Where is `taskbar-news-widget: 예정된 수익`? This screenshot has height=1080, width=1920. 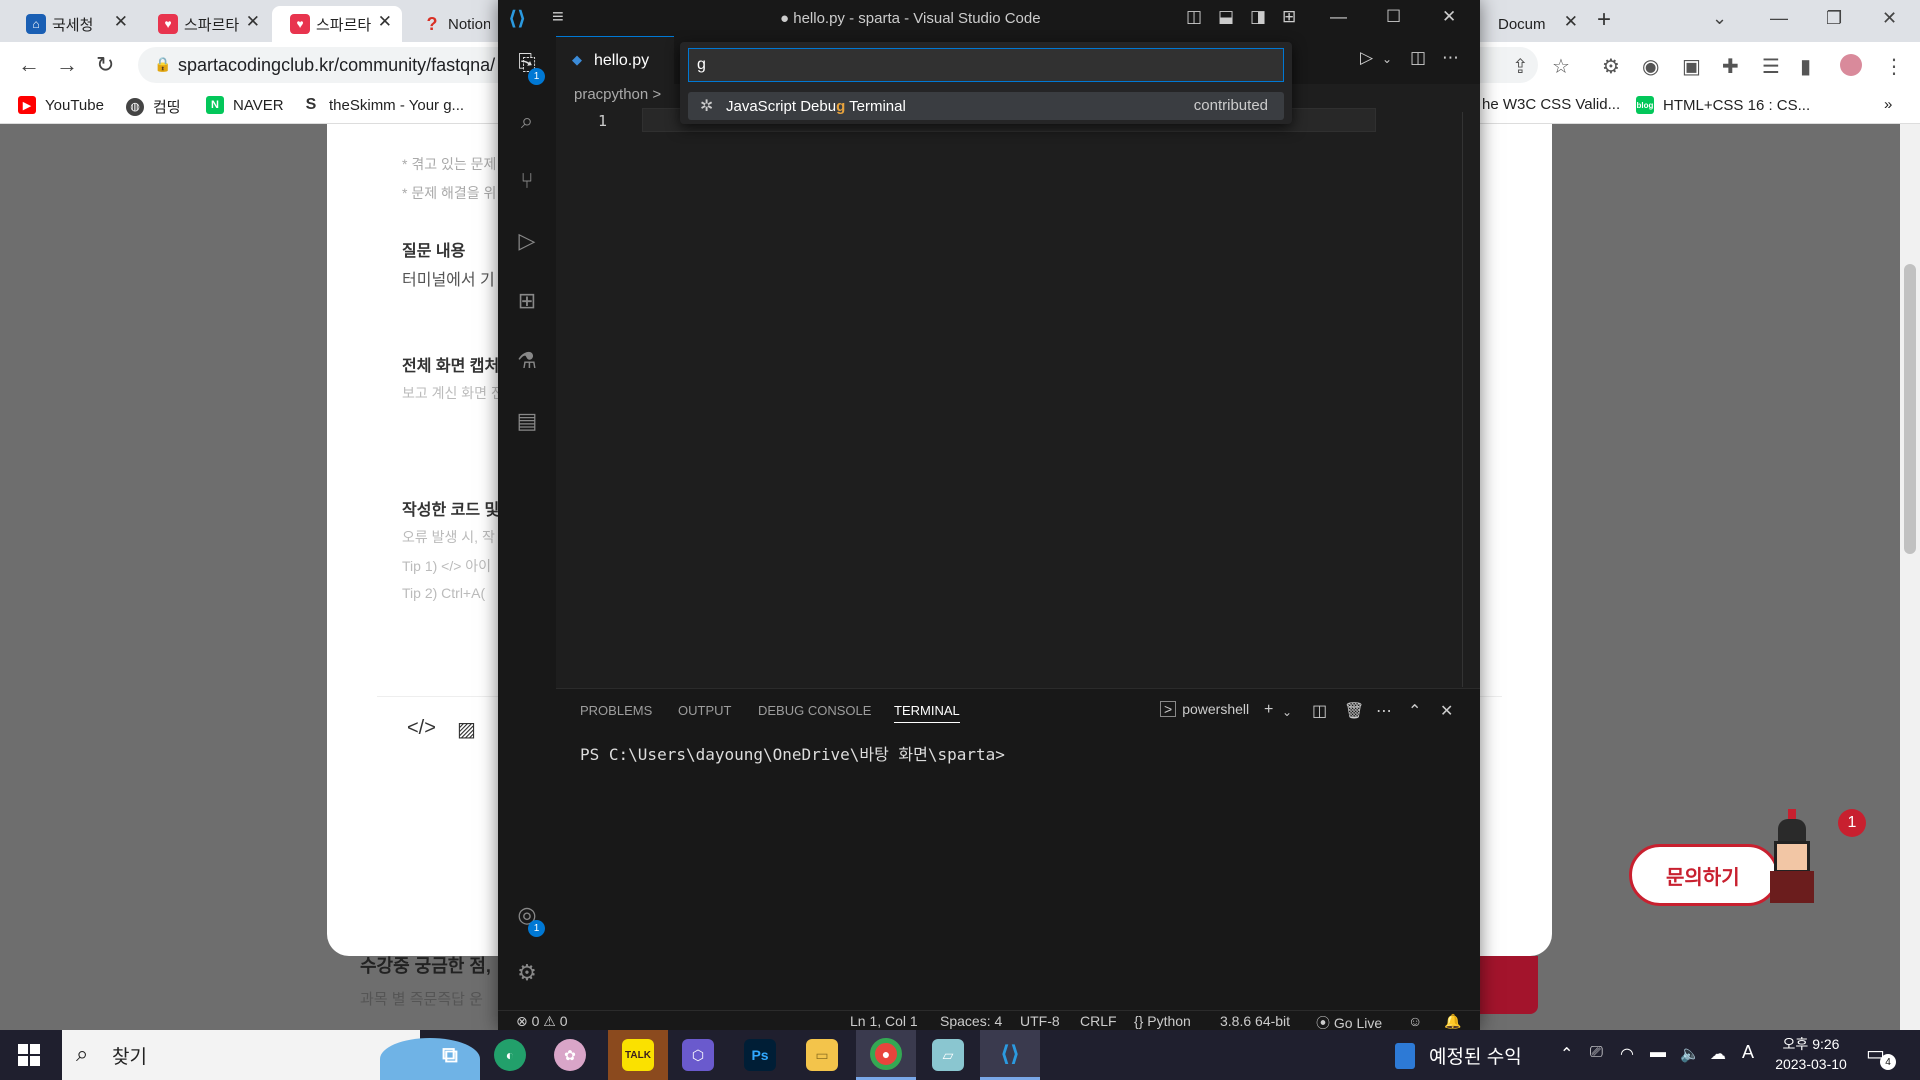 taskbar-news-widget: 예정된 수익 is located at coordinates (1458, 1055).